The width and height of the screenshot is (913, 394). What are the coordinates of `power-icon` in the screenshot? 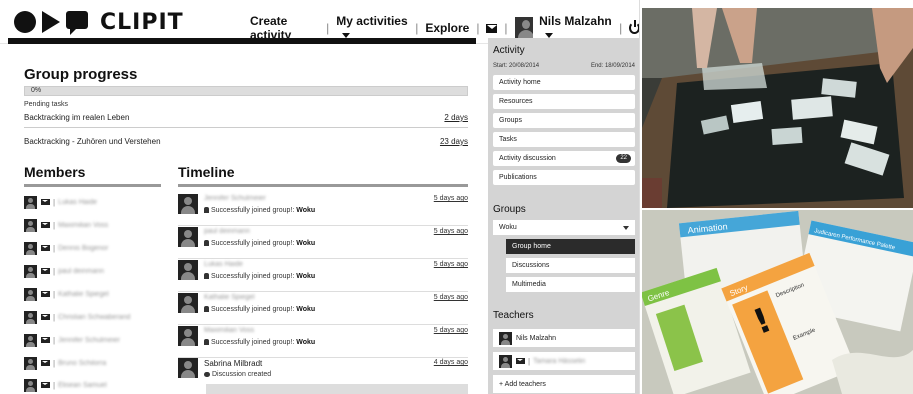 It's located at (634, 27).